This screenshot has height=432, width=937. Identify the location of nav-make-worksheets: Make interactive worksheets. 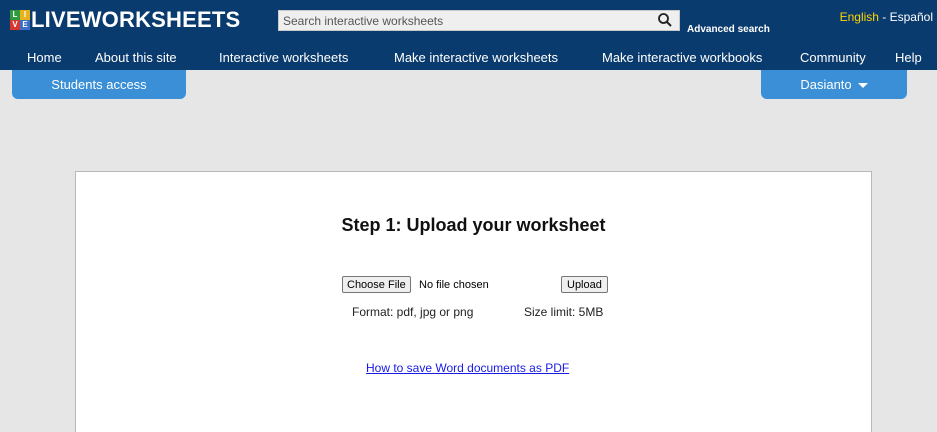
(476, 57).